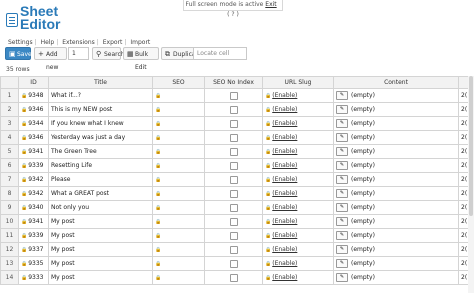 Image resolution: width=474 pixels, height=293 pixels. Describe the element at coordinates (33, 151) in the screenshot. I see `id-cell: 🔒9341` at that location.